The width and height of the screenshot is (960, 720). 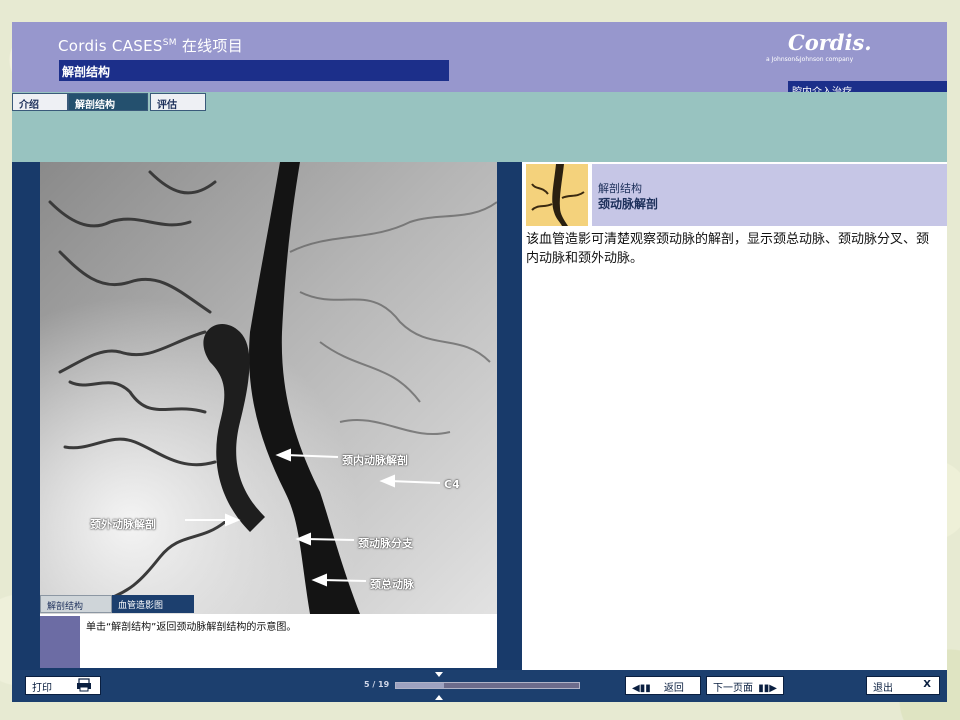 What do you see at coordinates (169, 43) in the screenshot?
I see `app-title-sup: SM` at bounding box center [169, 43].